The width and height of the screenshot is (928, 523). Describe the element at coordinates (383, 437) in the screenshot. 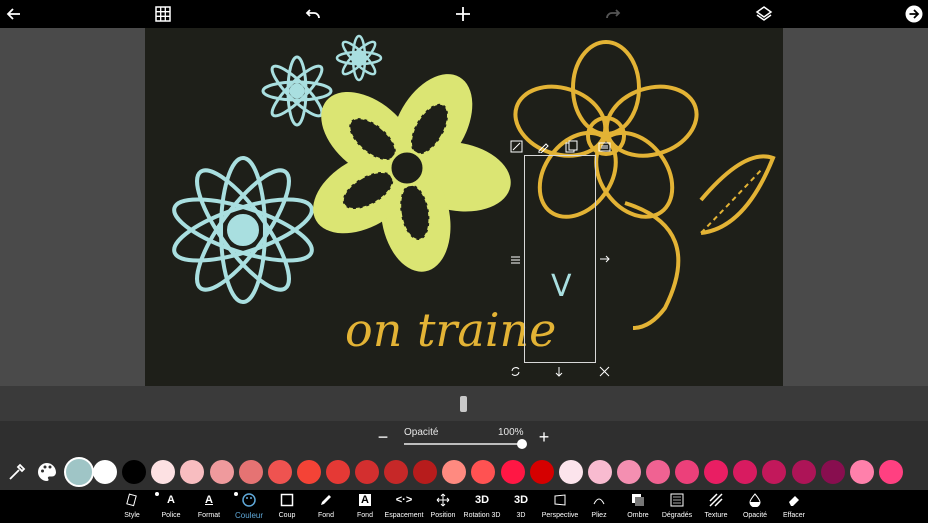

I see `opacity-decrease-button: −` at that location.